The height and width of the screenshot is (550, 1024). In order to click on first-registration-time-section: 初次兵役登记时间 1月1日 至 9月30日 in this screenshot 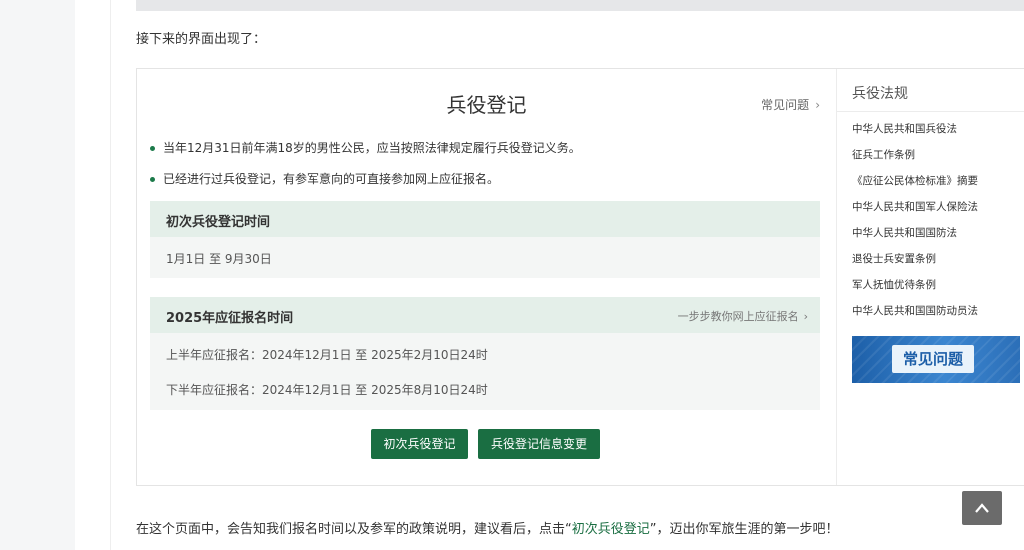, I will do `click(485, 239)`.